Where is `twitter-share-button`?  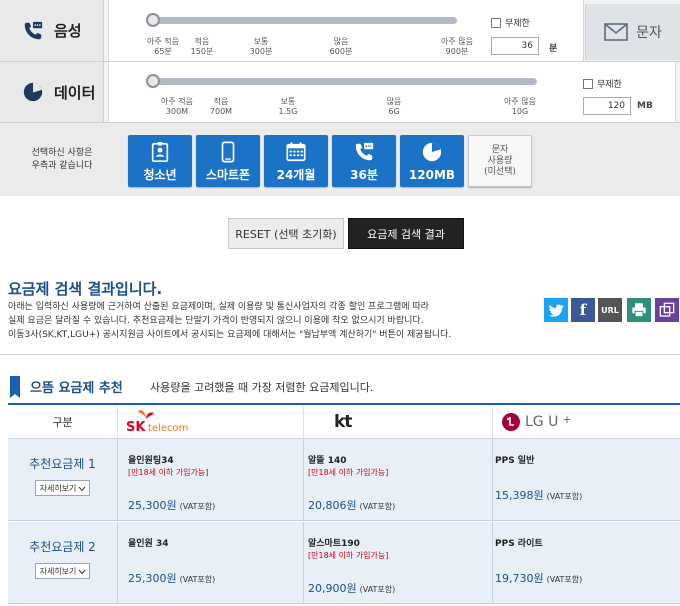 twitter-share-button is located at coordinates (556, 310).